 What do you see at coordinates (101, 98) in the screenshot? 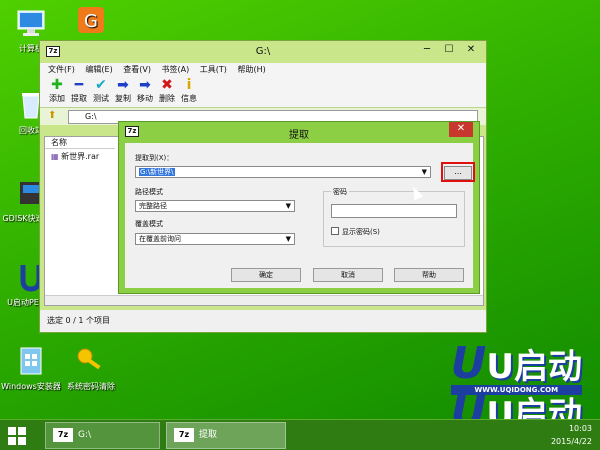
I see `test-label: 测试` at bounding box center [101, 98].